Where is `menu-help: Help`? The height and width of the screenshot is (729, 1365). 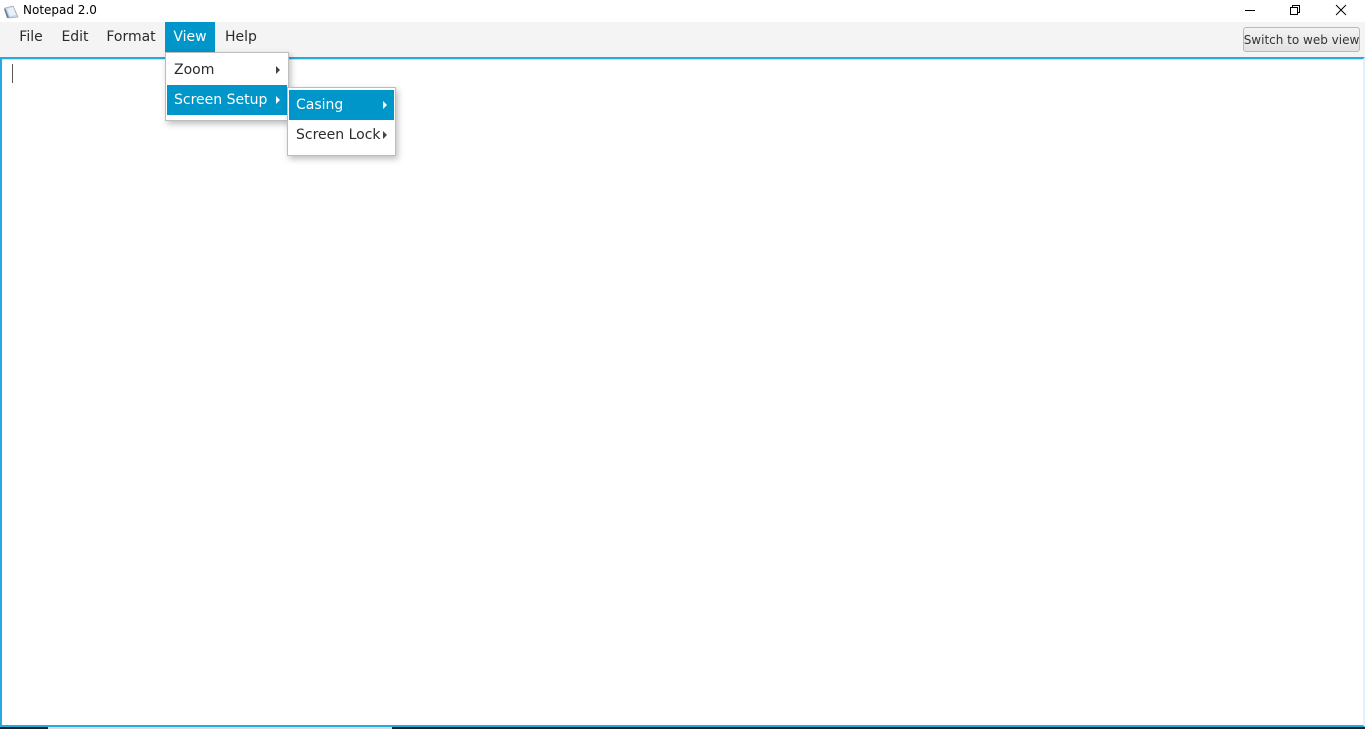 menu-help: Help is located at coordinates (241, 37).